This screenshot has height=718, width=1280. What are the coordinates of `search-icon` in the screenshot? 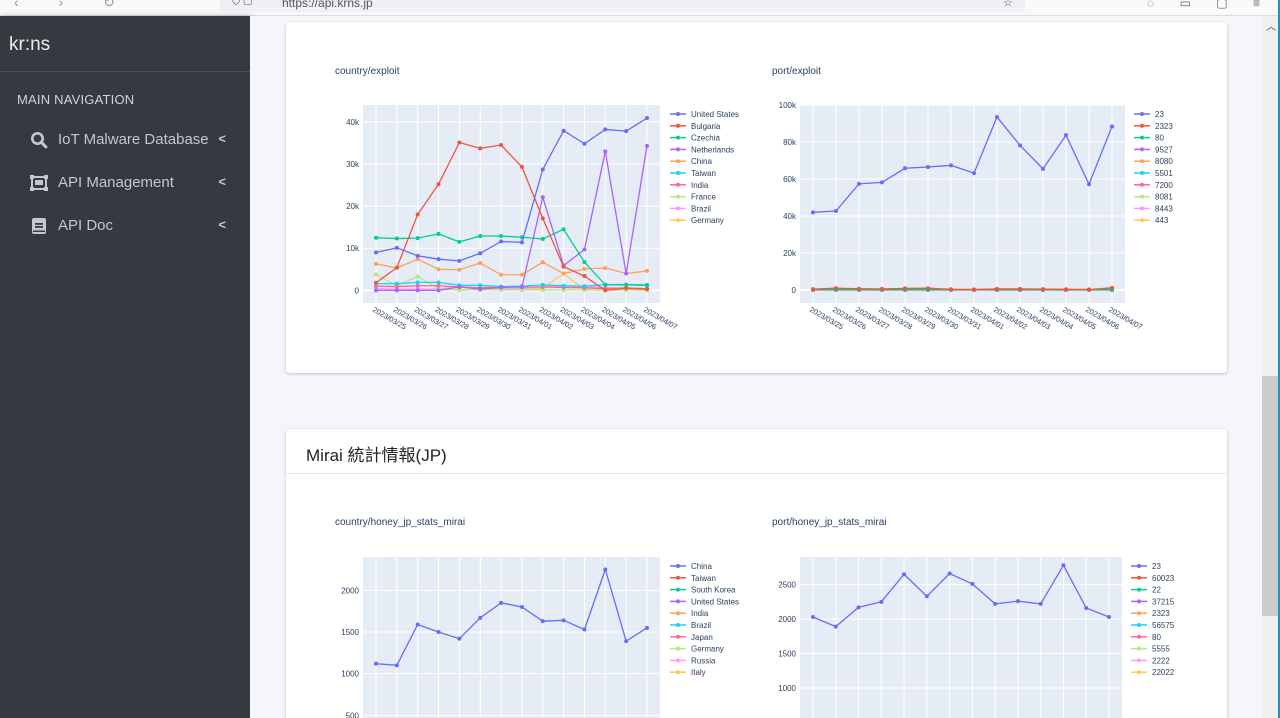 It's located at (39, 140).